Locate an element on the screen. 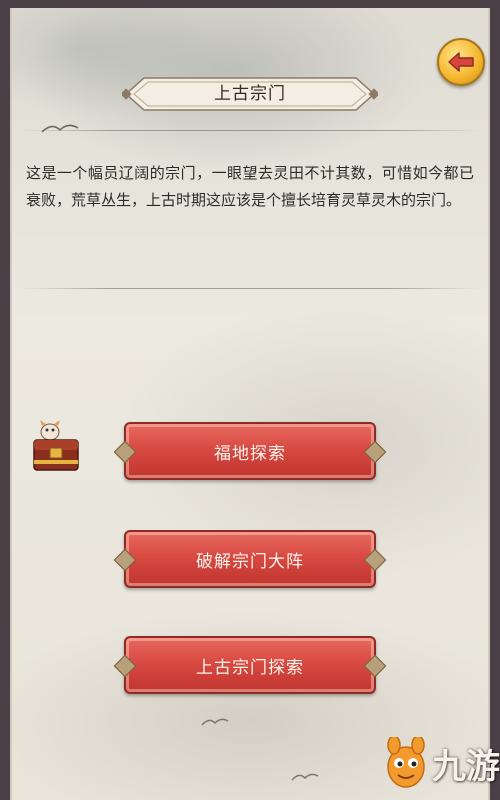  watermark-logo: 九游 is located at coordinates (442, 763).